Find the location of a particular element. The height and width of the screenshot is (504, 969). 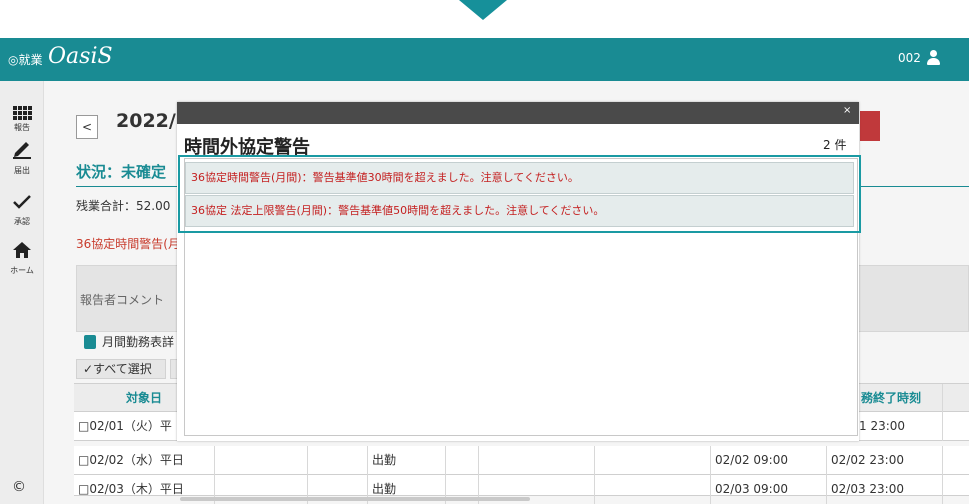

table-cell: 02/02 23:00 is located at coordinates (884, 460).